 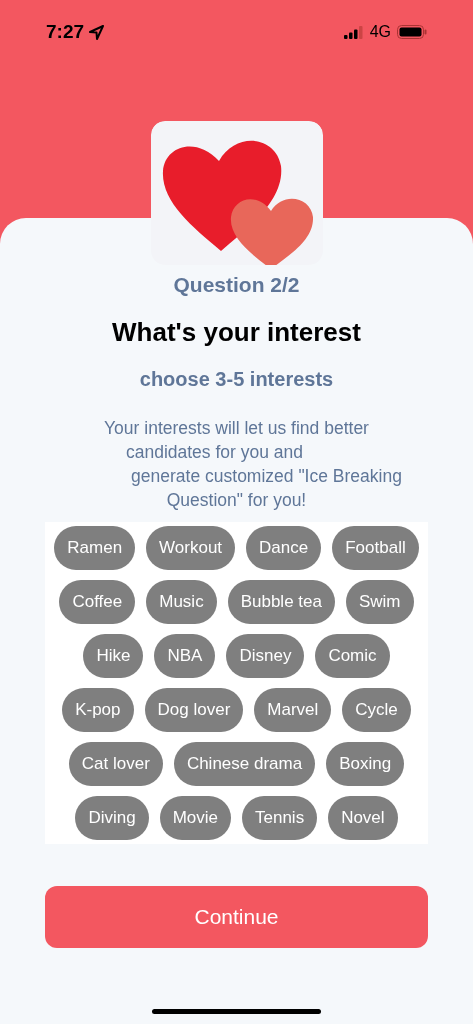 I want to click on continue-button: Continue, so click(x=236, y=916).